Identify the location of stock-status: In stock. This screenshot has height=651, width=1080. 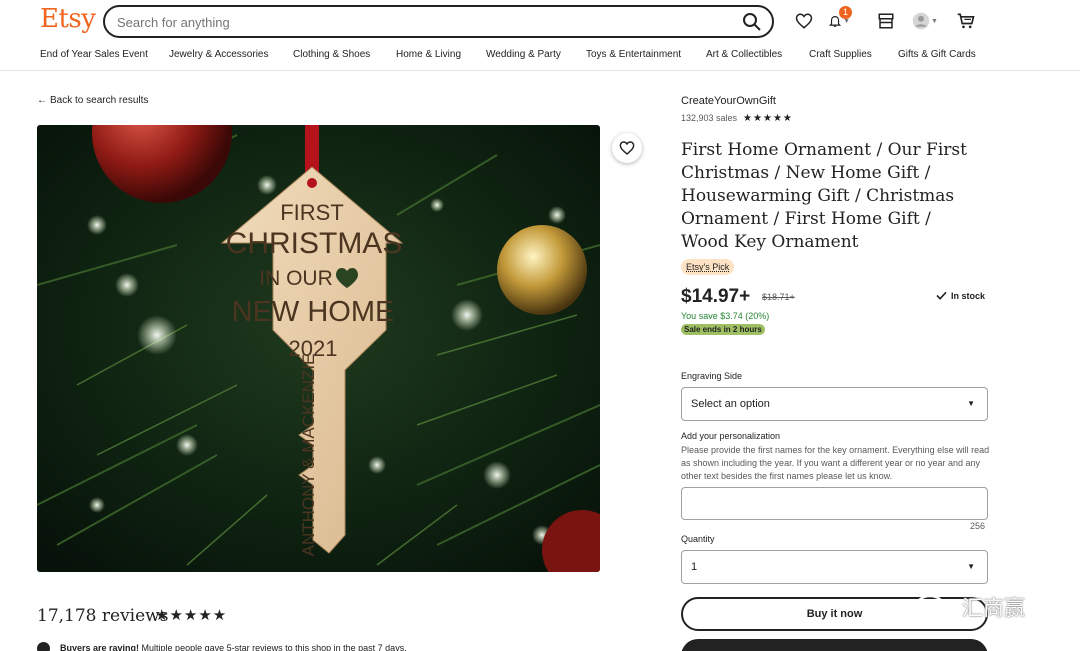
(960, 296).